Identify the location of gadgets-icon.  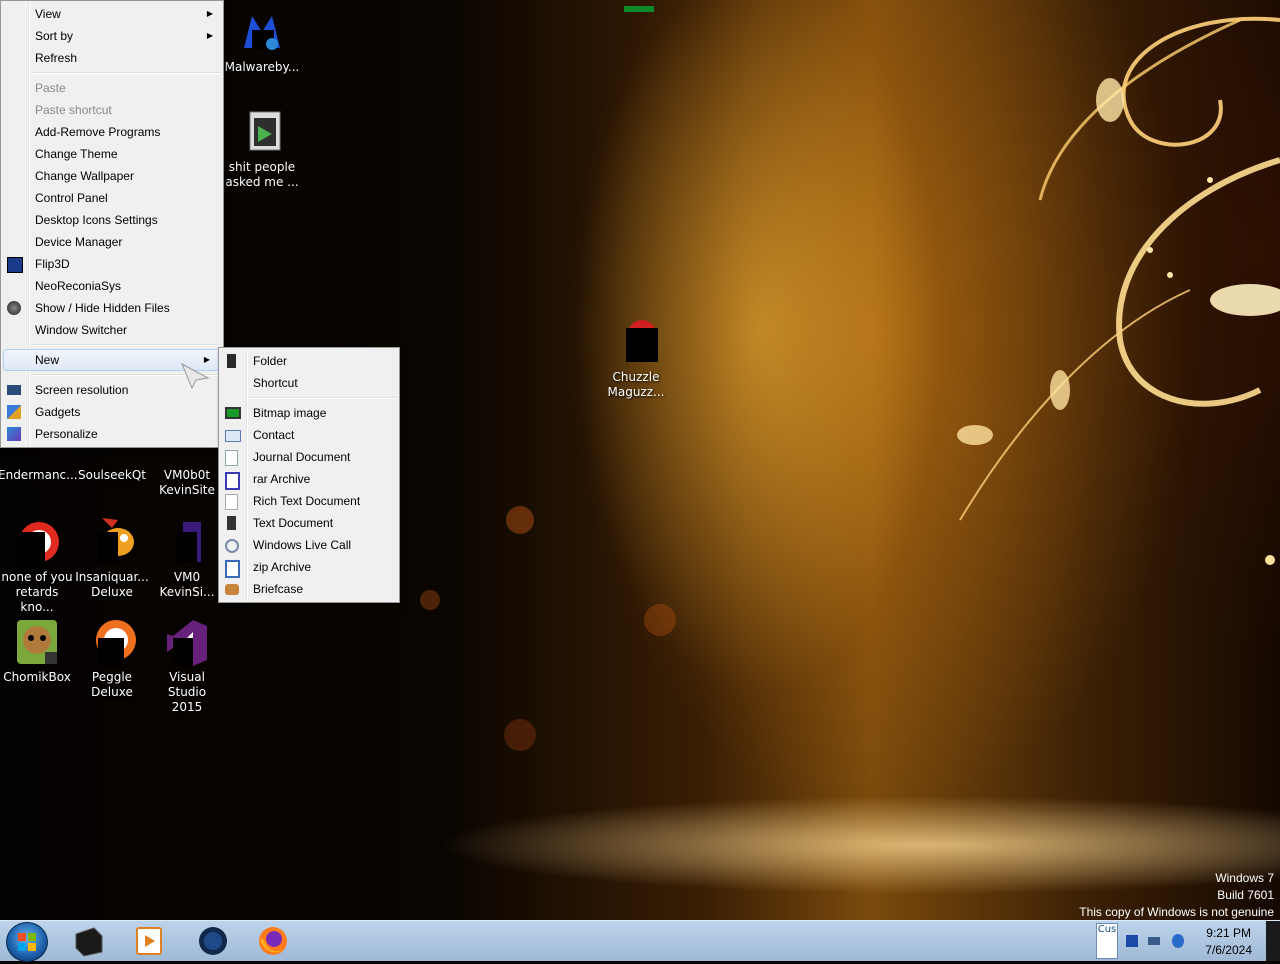
(14, 412).